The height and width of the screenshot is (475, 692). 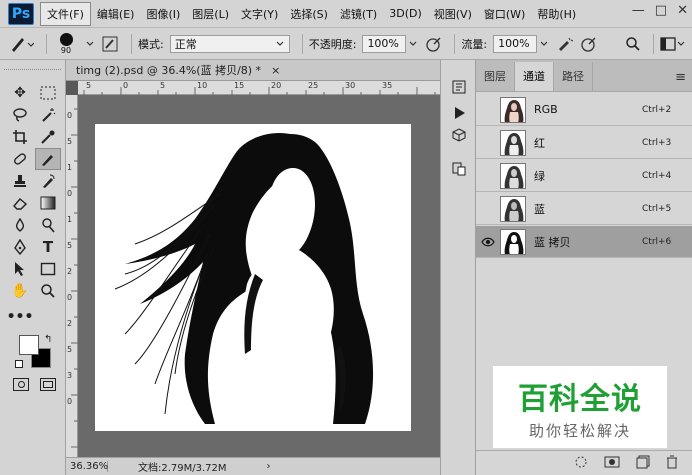 I want to click on tools-panel: ✥ T ✋ ••• ↰, so click(x=33, y=267).